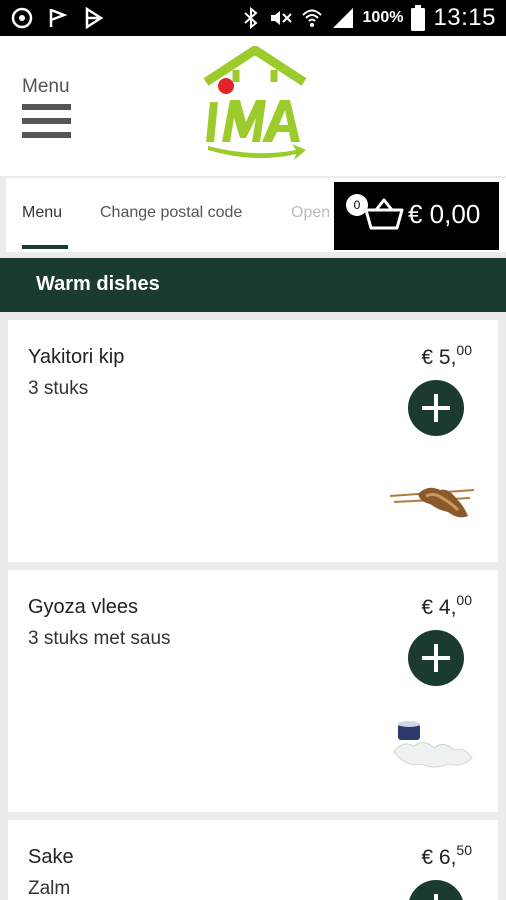  Describe the element at coordinates (50, 121) in the screenshot. I see `hamburger-icon` at that location.